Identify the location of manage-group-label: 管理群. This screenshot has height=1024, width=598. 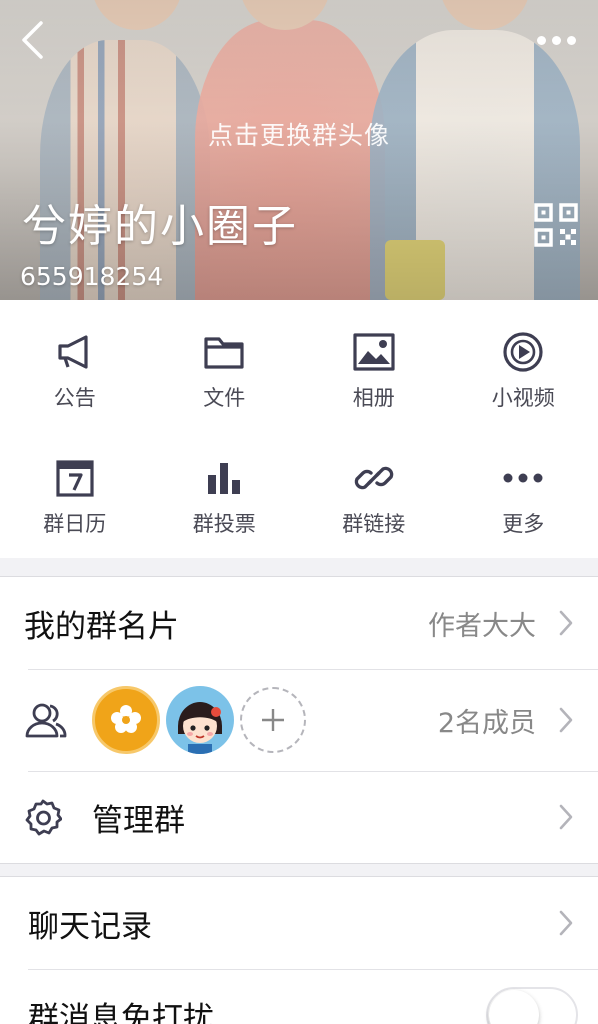
(138, 820).